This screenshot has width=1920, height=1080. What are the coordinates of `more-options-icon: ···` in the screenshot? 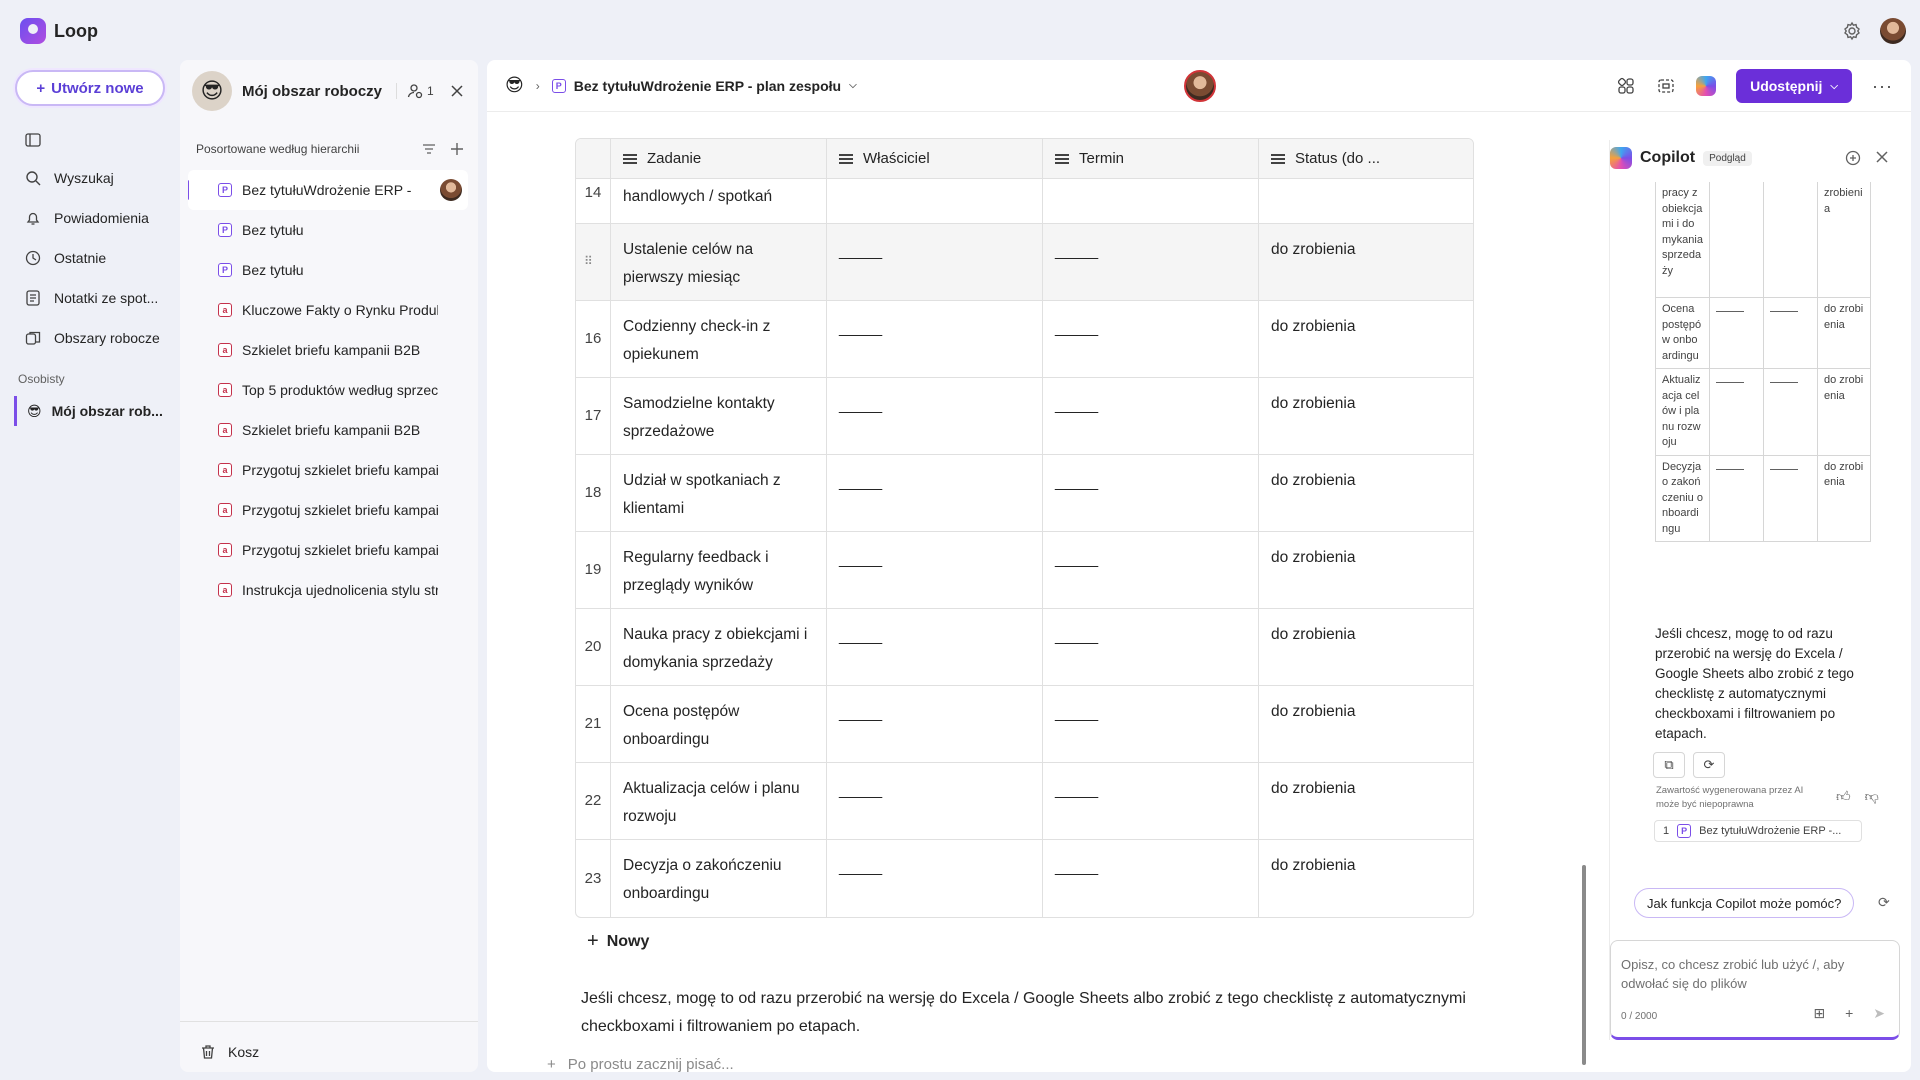 It's located at (1882, 86).